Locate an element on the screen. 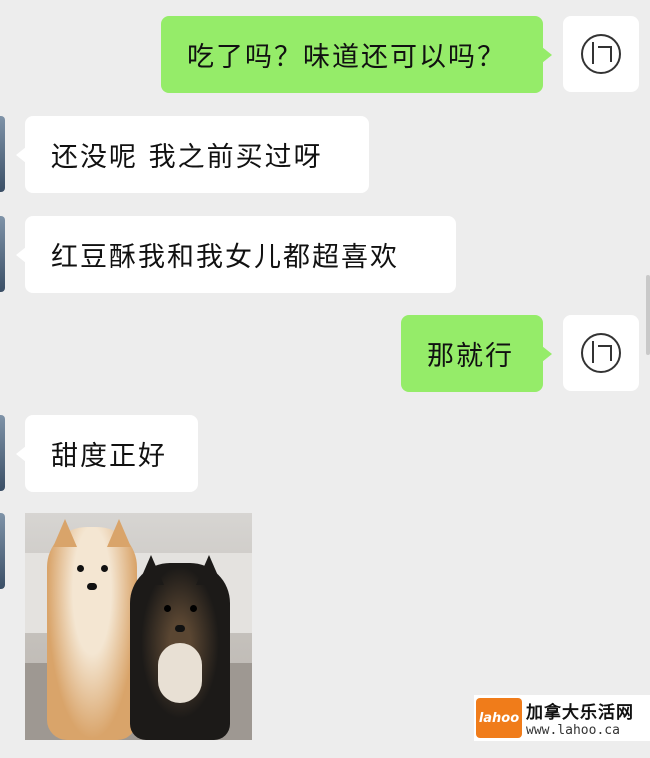 The width and height of the screenshot is (650, 758). shiba-dog-tan is located at coordinates (92, 629).